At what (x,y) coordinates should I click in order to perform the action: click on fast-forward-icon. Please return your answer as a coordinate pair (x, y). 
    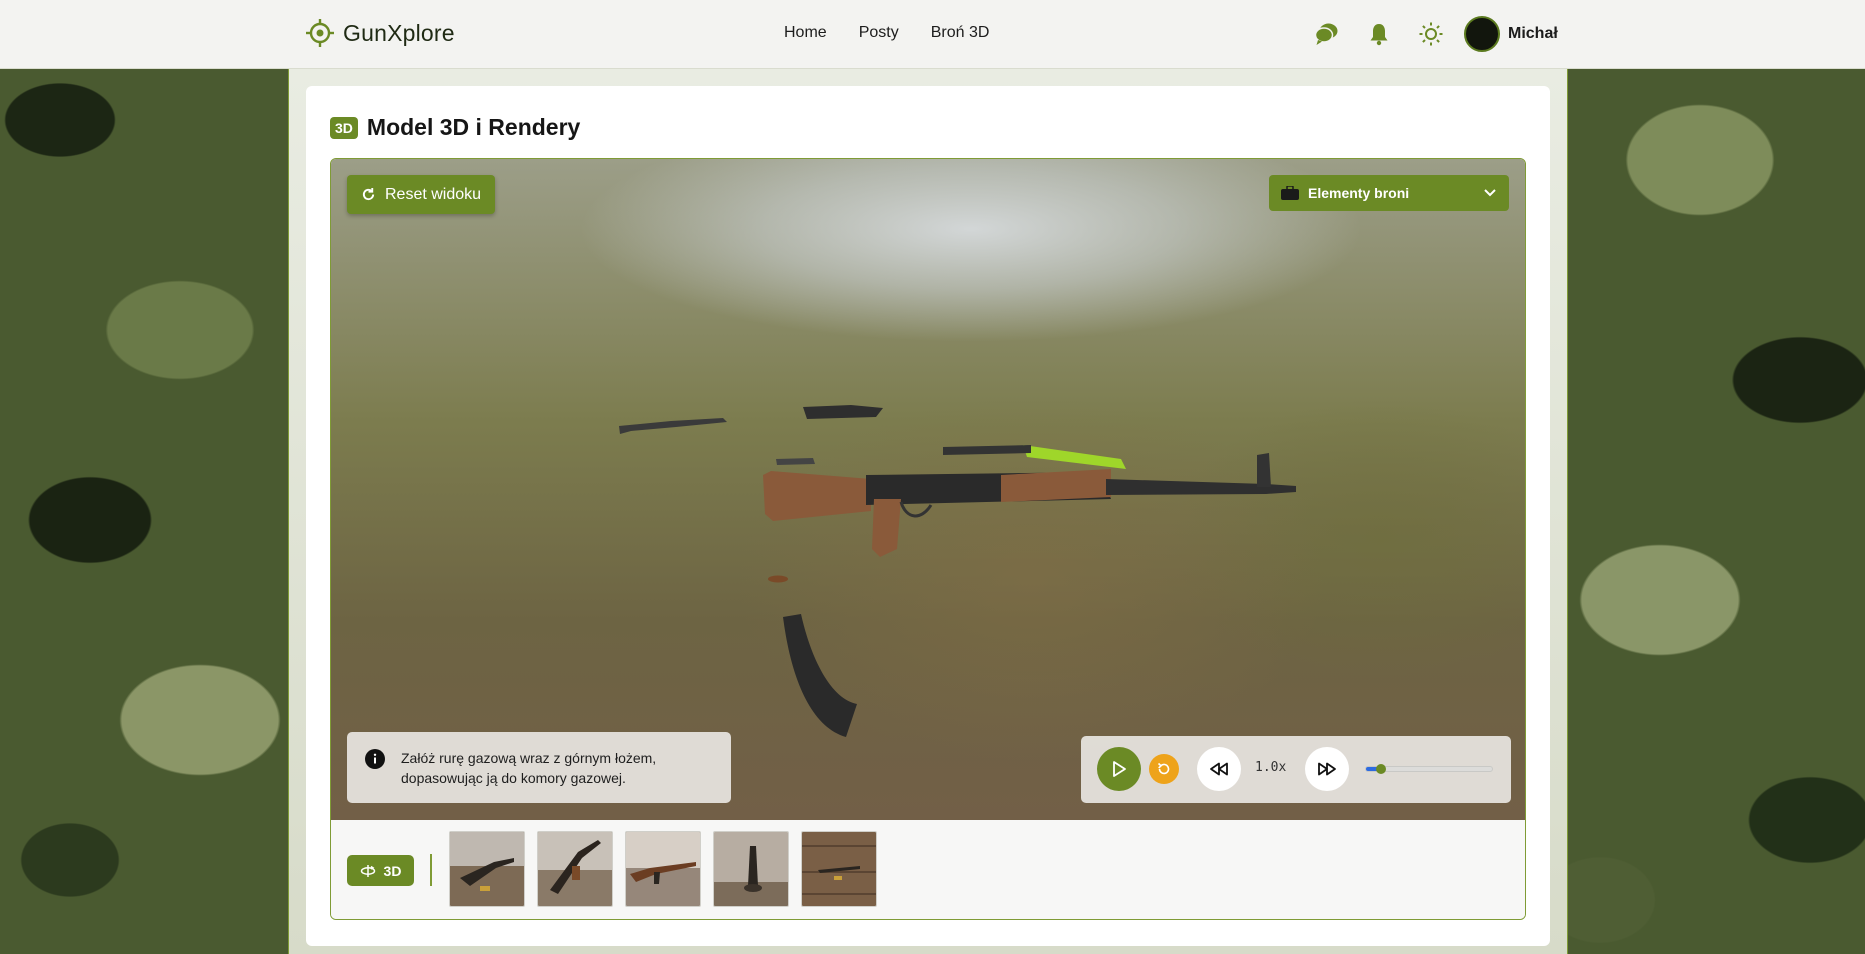
    Looking at the image, I should click on (1327, 769).